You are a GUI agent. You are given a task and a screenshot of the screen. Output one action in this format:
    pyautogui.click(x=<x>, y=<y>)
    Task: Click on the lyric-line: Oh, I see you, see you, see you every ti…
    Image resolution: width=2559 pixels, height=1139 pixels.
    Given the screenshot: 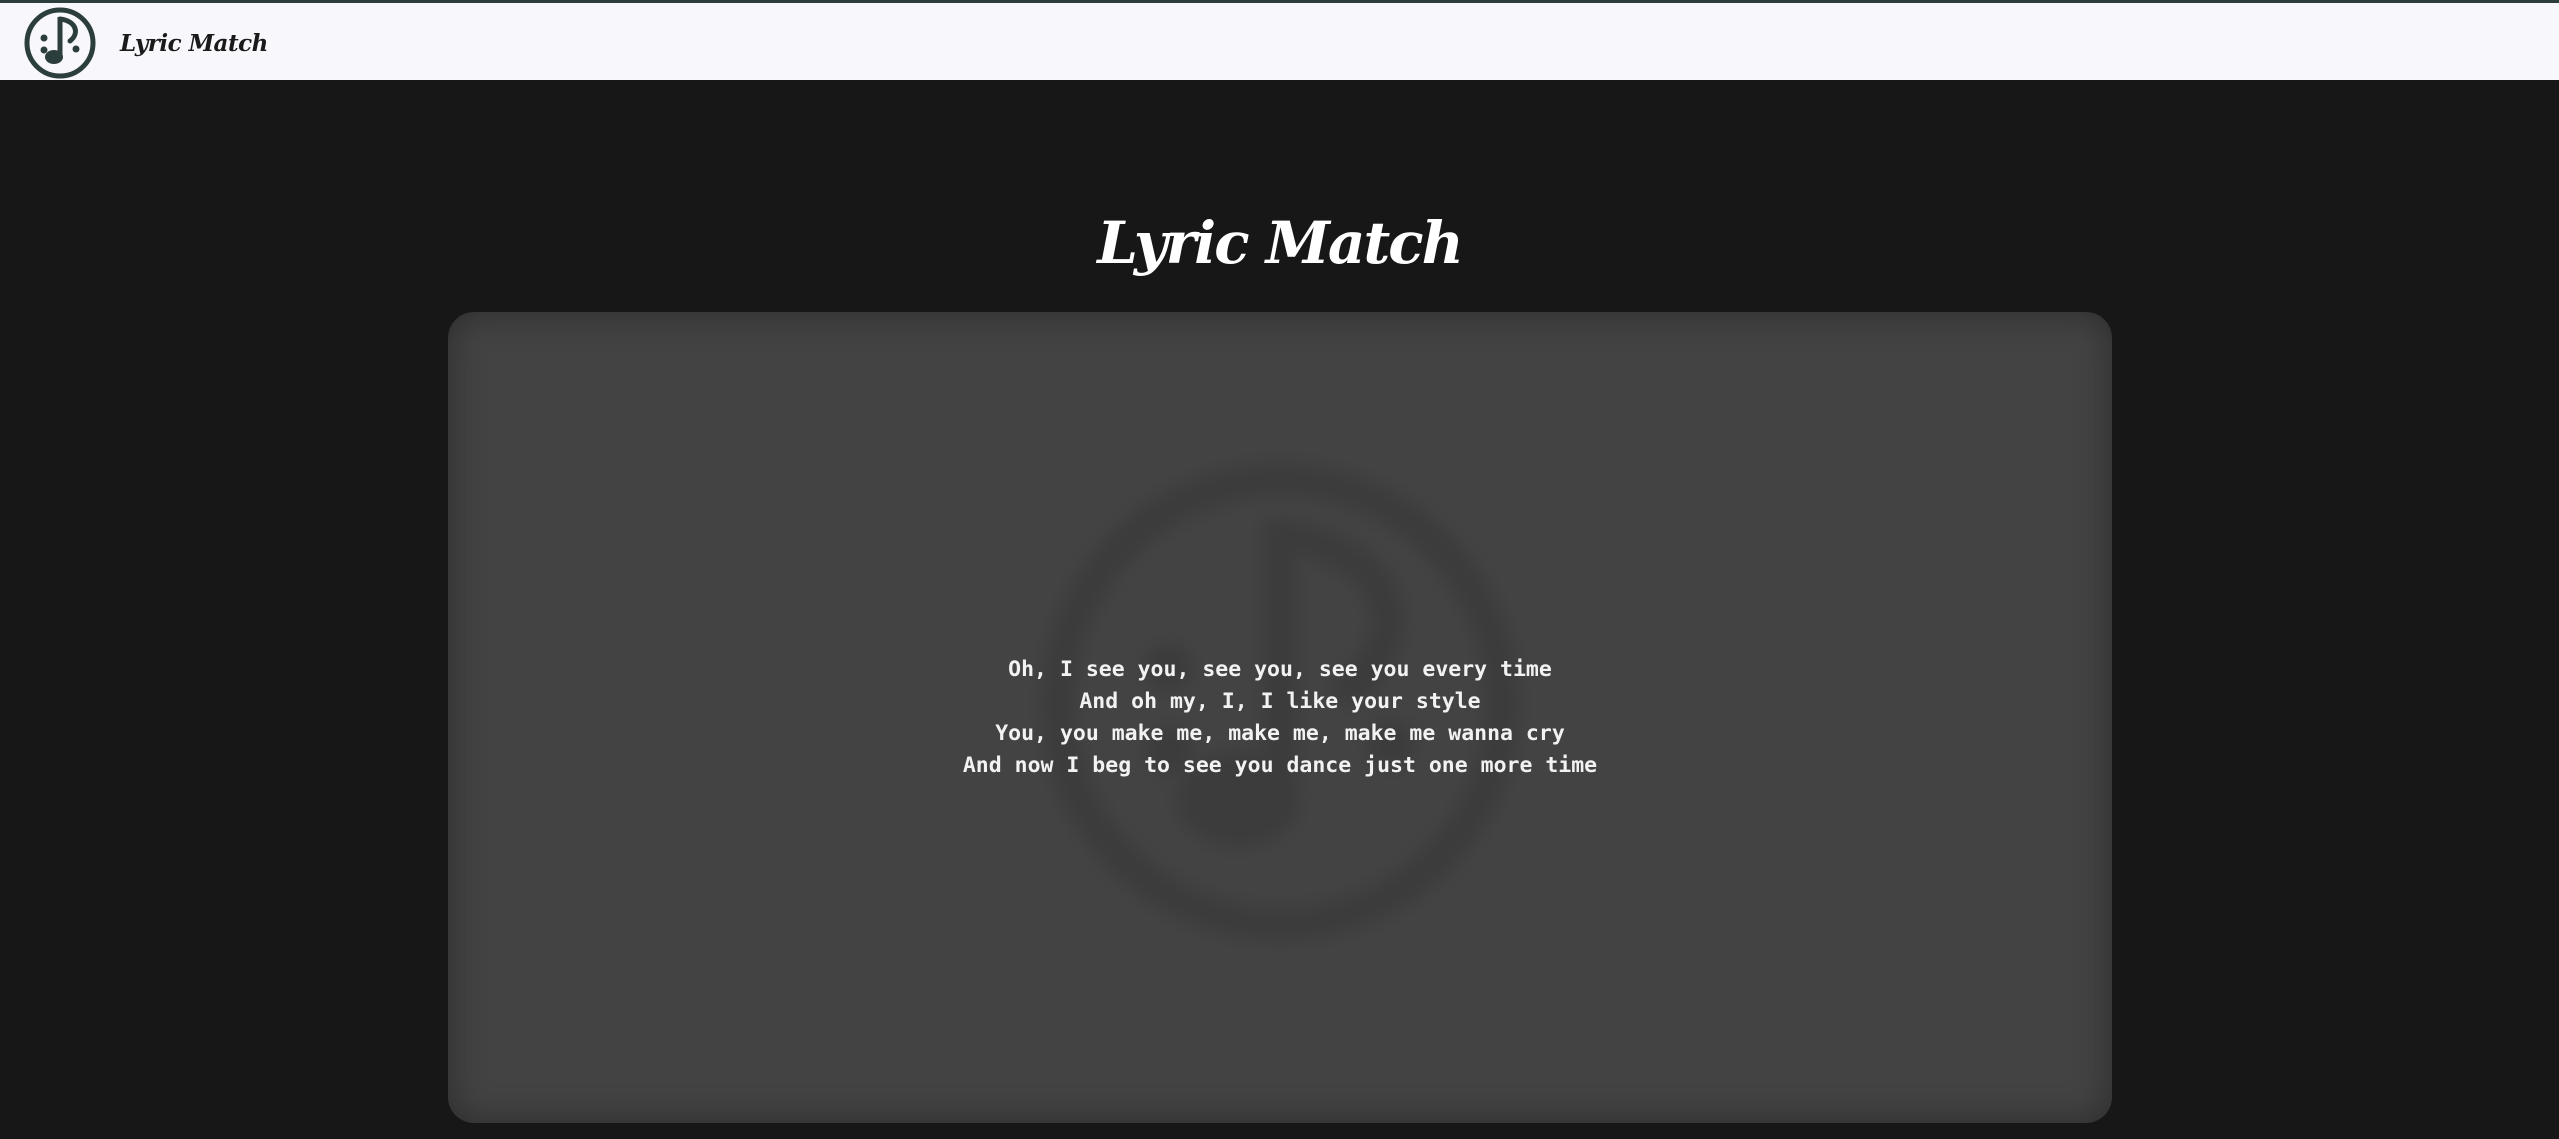 What is the action you would take?
    pyautogui.click(x=1280, y=669)
    